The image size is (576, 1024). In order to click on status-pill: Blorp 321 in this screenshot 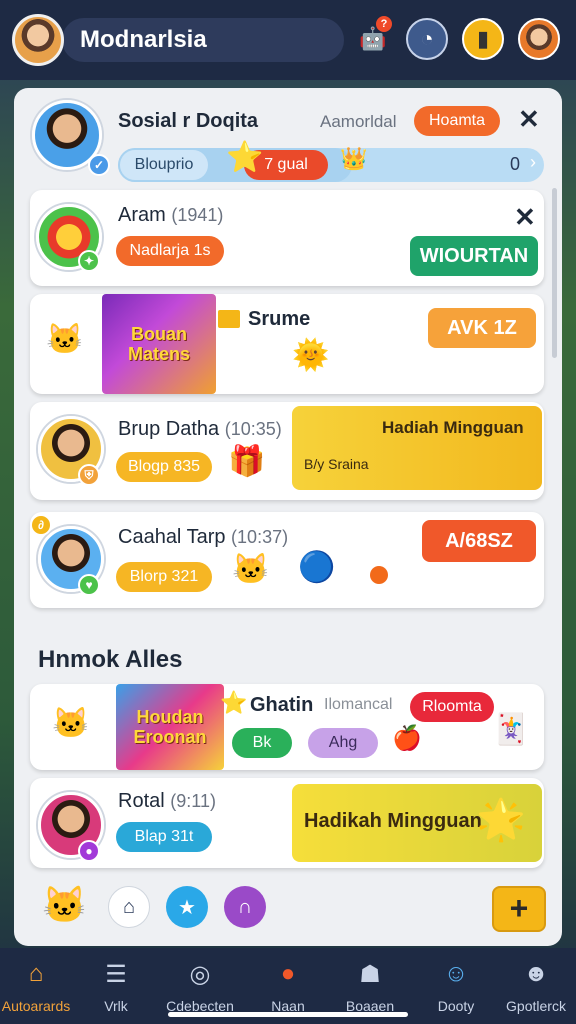, I will do `click(164, 577)`.